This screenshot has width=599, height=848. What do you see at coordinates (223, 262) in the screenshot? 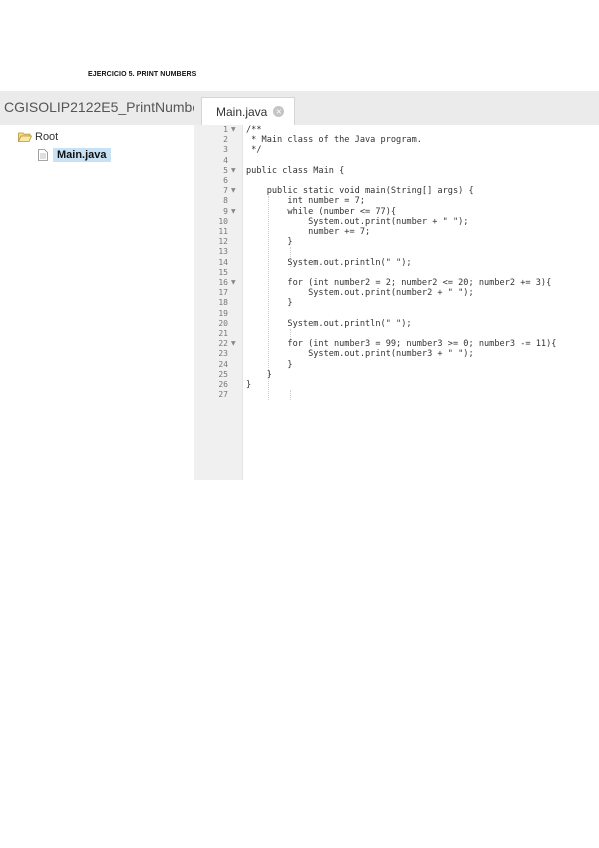
I see `line-number: 14` at bounding box center [223, 262].